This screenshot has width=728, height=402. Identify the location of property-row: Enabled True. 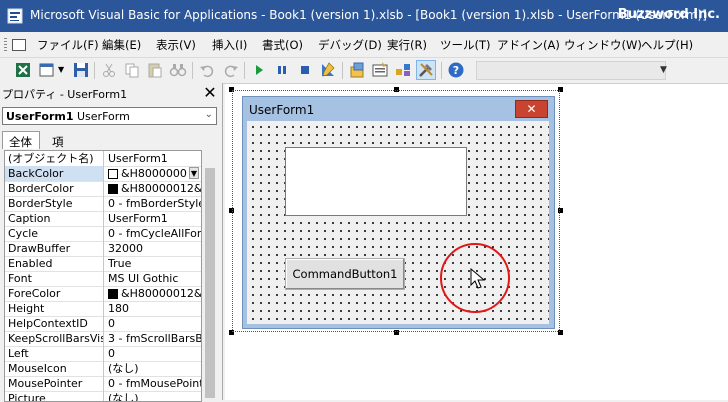
(103, 264).